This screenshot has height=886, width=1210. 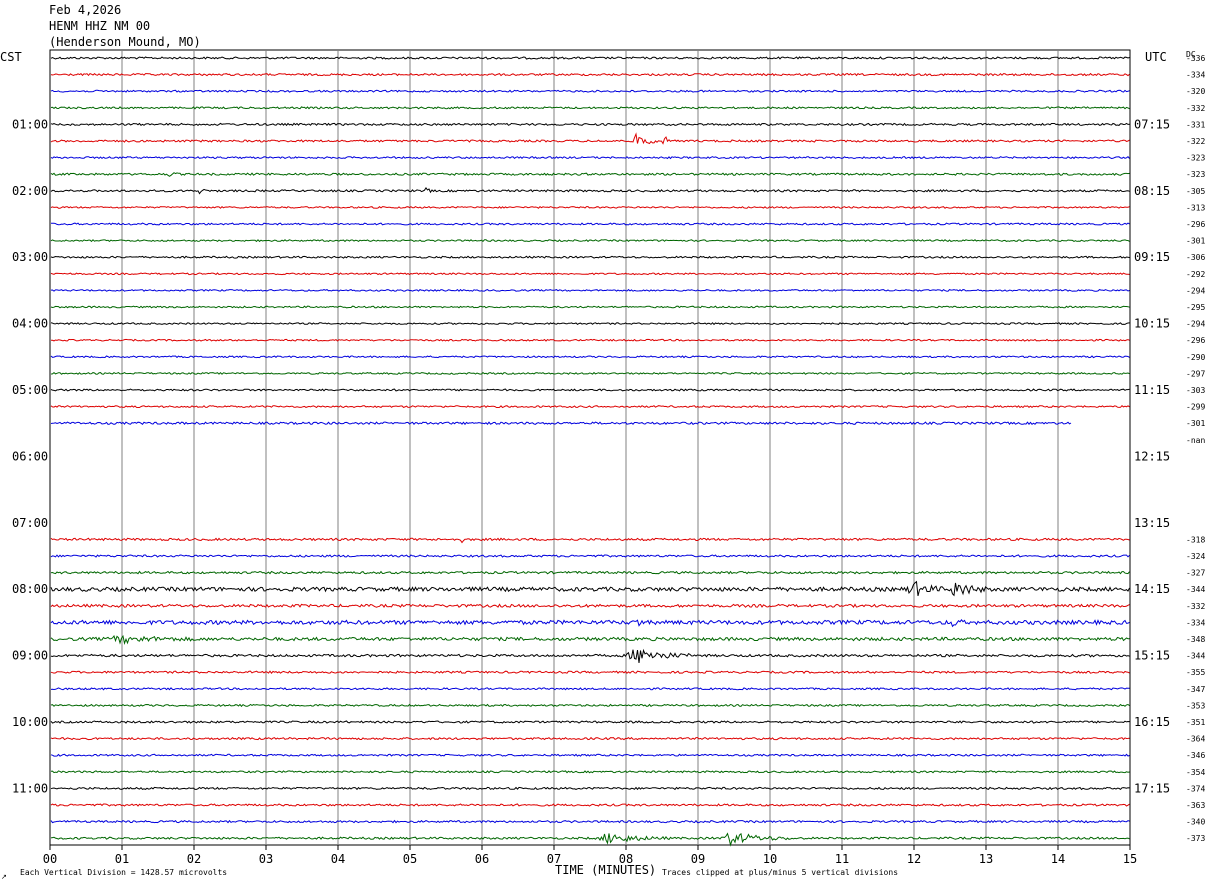 I want to click on utc-hour-label: 15:15, so click(x=1152, y=656).